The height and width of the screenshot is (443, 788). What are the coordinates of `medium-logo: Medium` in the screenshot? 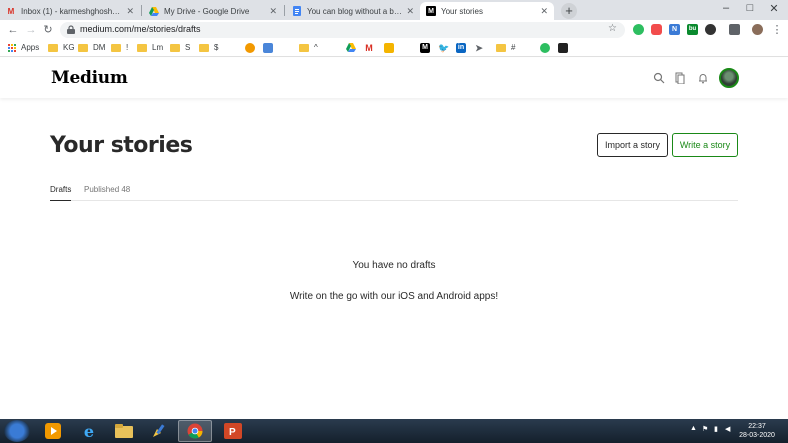 It's located at (89, 78).